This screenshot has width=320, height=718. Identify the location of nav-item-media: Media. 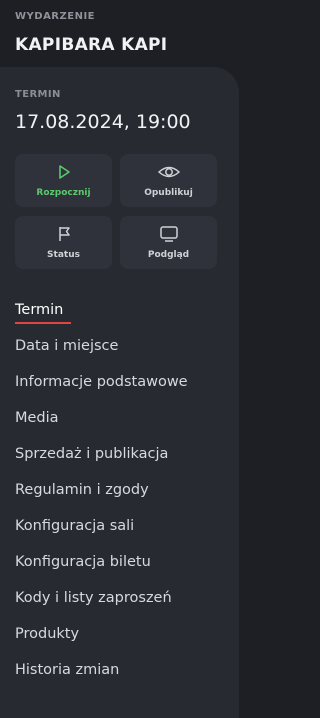
(37, 418).